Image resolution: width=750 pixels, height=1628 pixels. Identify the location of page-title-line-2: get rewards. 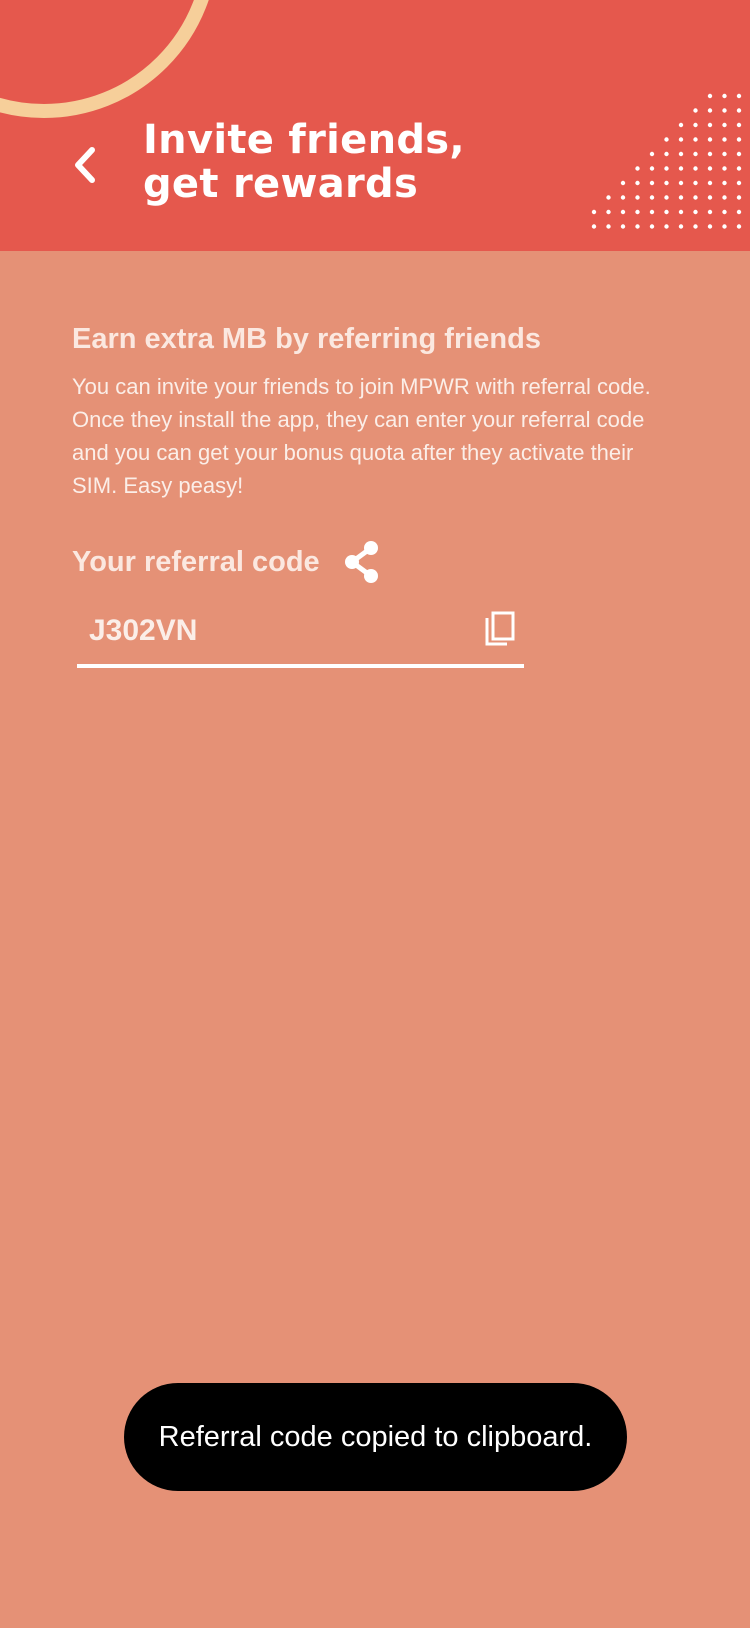
(281, 184).